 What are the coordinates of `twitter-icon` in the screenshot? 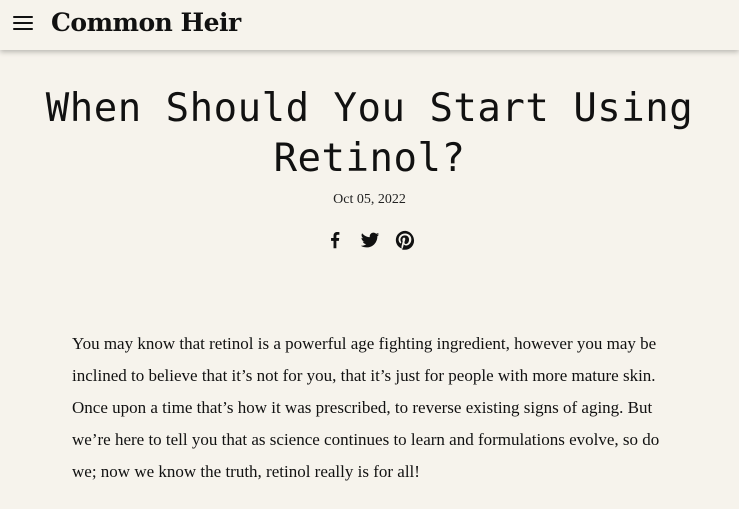 It's located at (370, 240).